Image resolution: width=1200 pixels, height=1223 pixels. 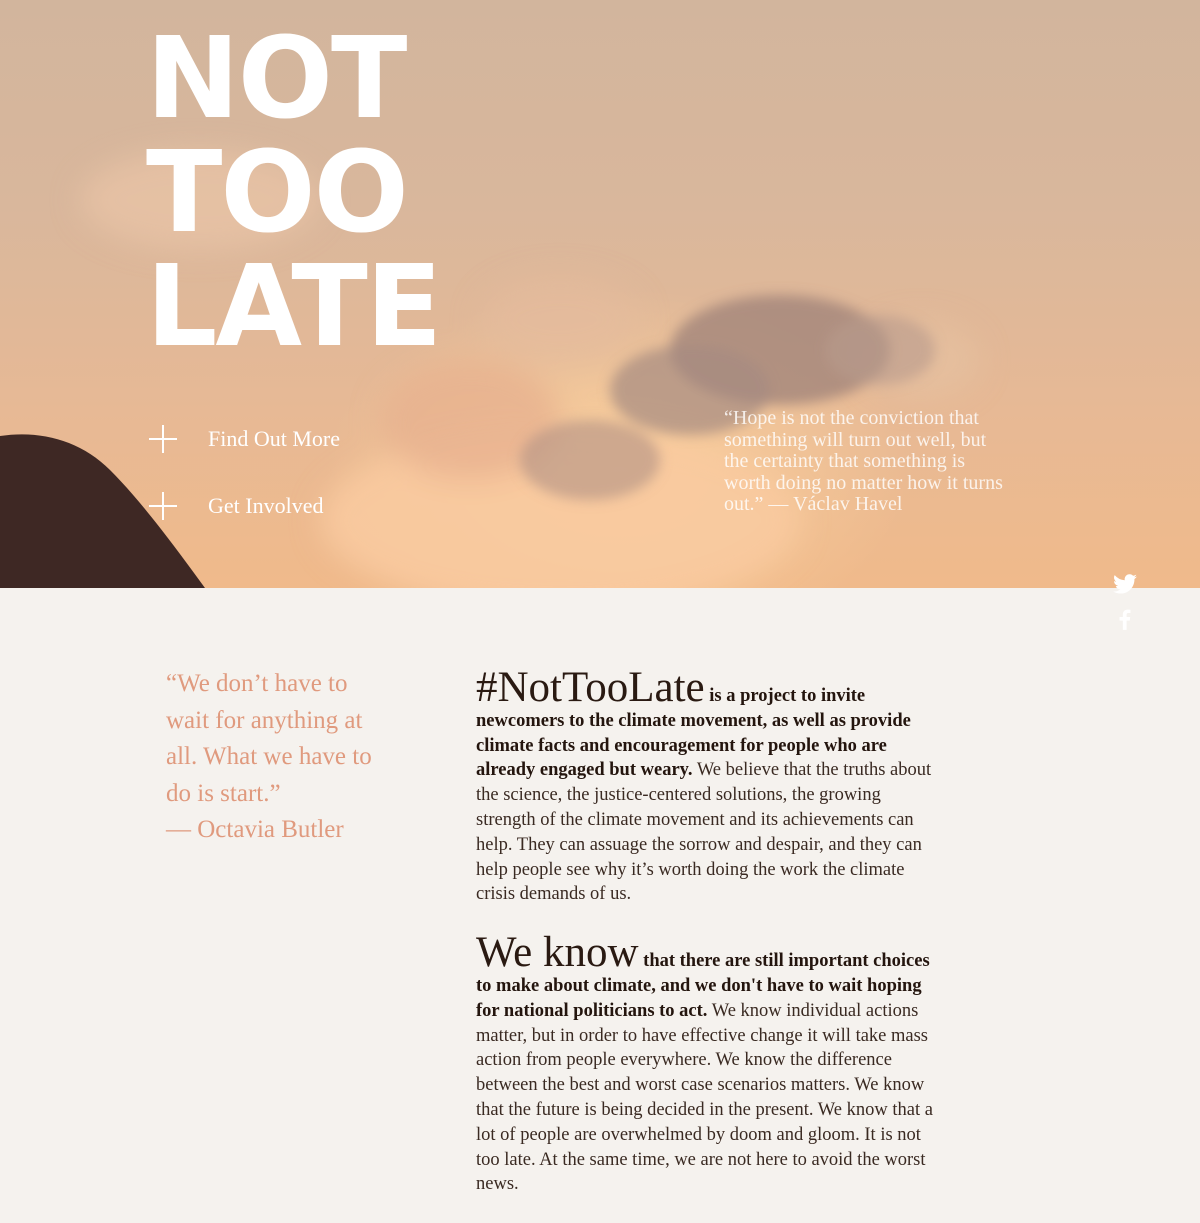 What do you see at coordinates (266, 505) in the screenshot?
I see `get-involved-label: Get Involved` at bounding box center [266, 505].